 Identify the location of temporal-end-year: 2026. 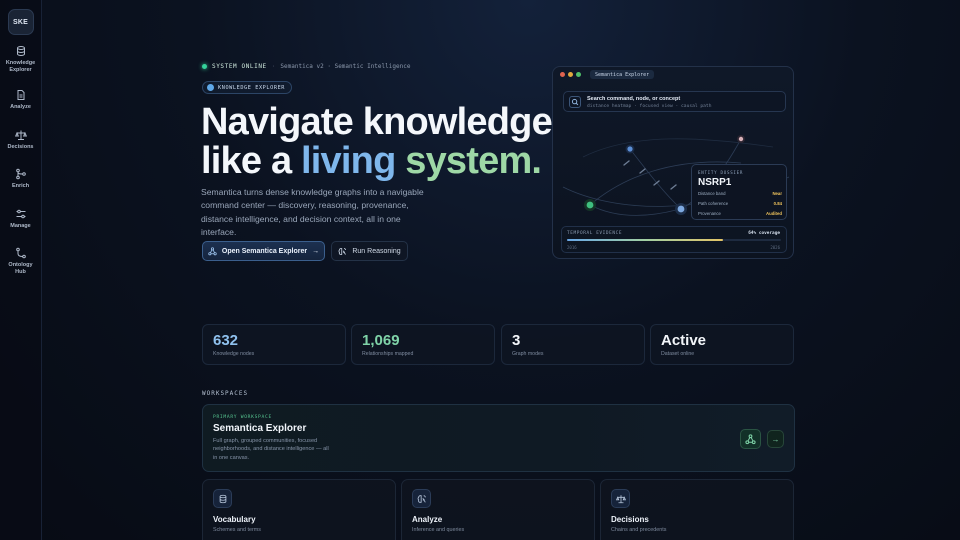
(775, 247).